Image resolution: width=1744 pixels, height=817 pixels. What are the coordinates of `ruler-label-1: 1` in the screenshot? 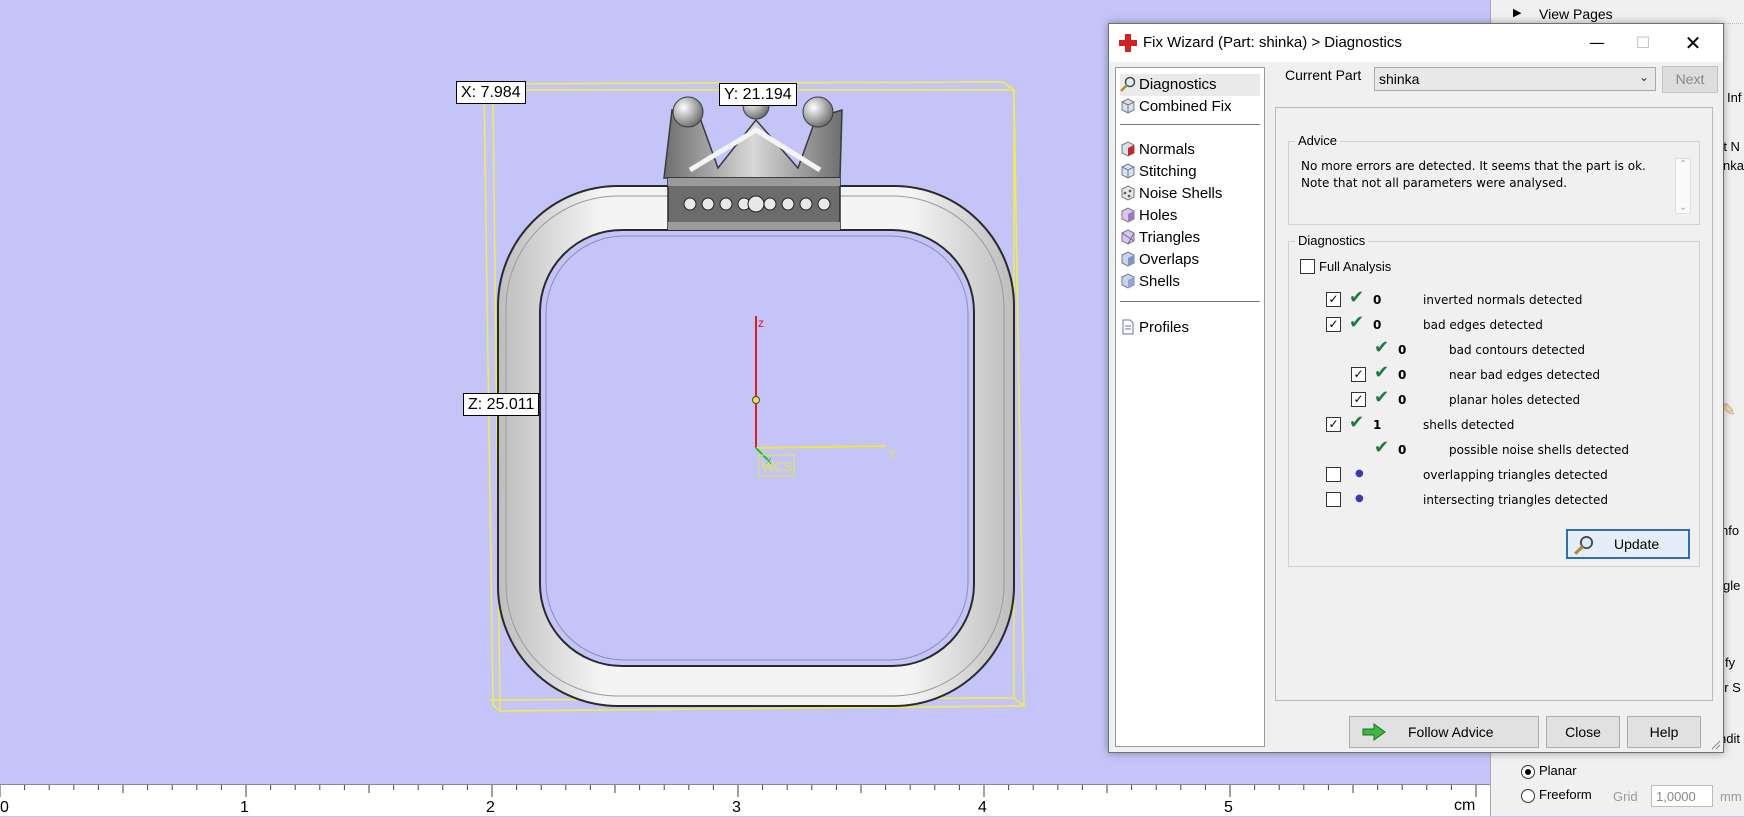 It's located at (244, 807).